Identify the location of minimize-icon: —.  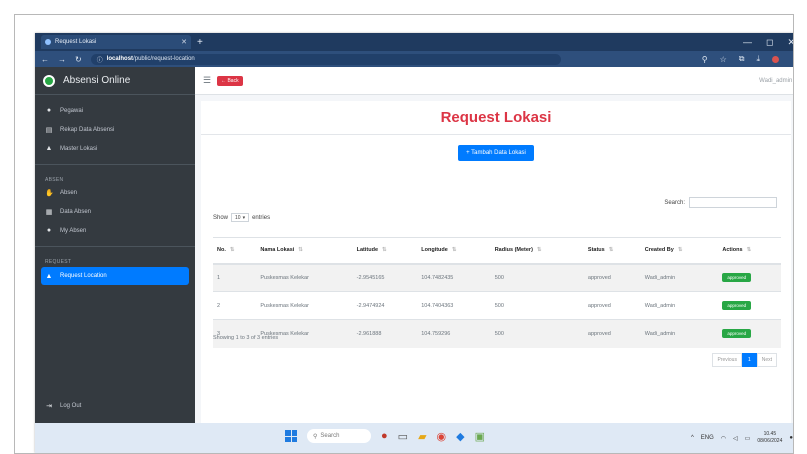
(747, 42).